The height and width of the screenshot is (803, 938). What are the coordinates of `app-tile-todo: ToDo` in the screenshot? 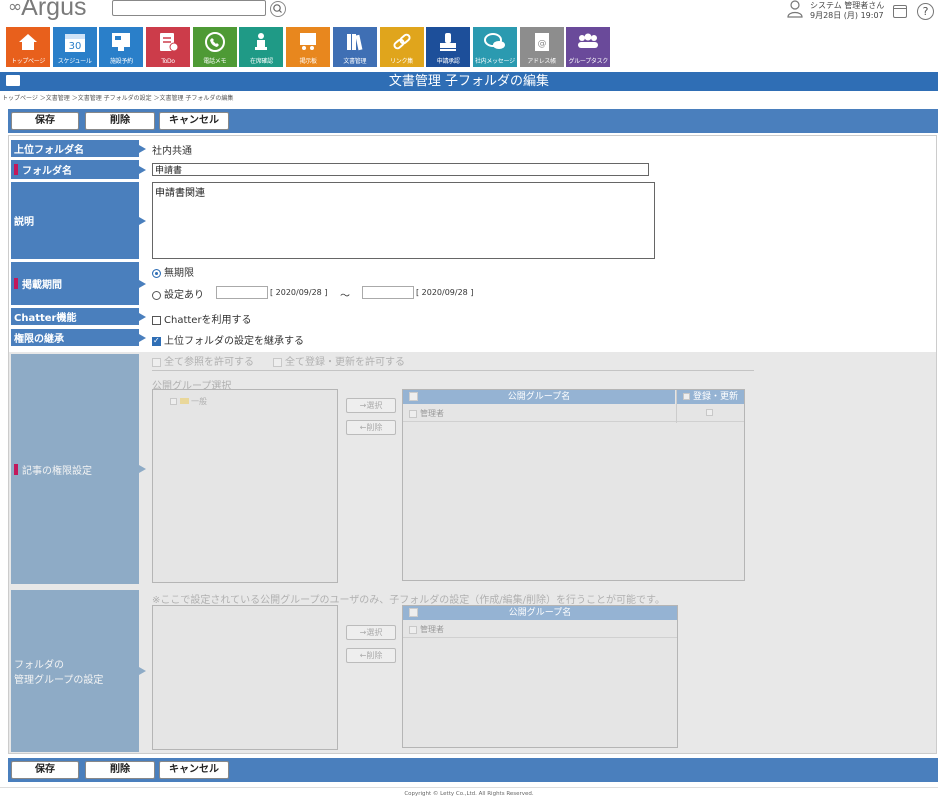 It's located at (168, 47).